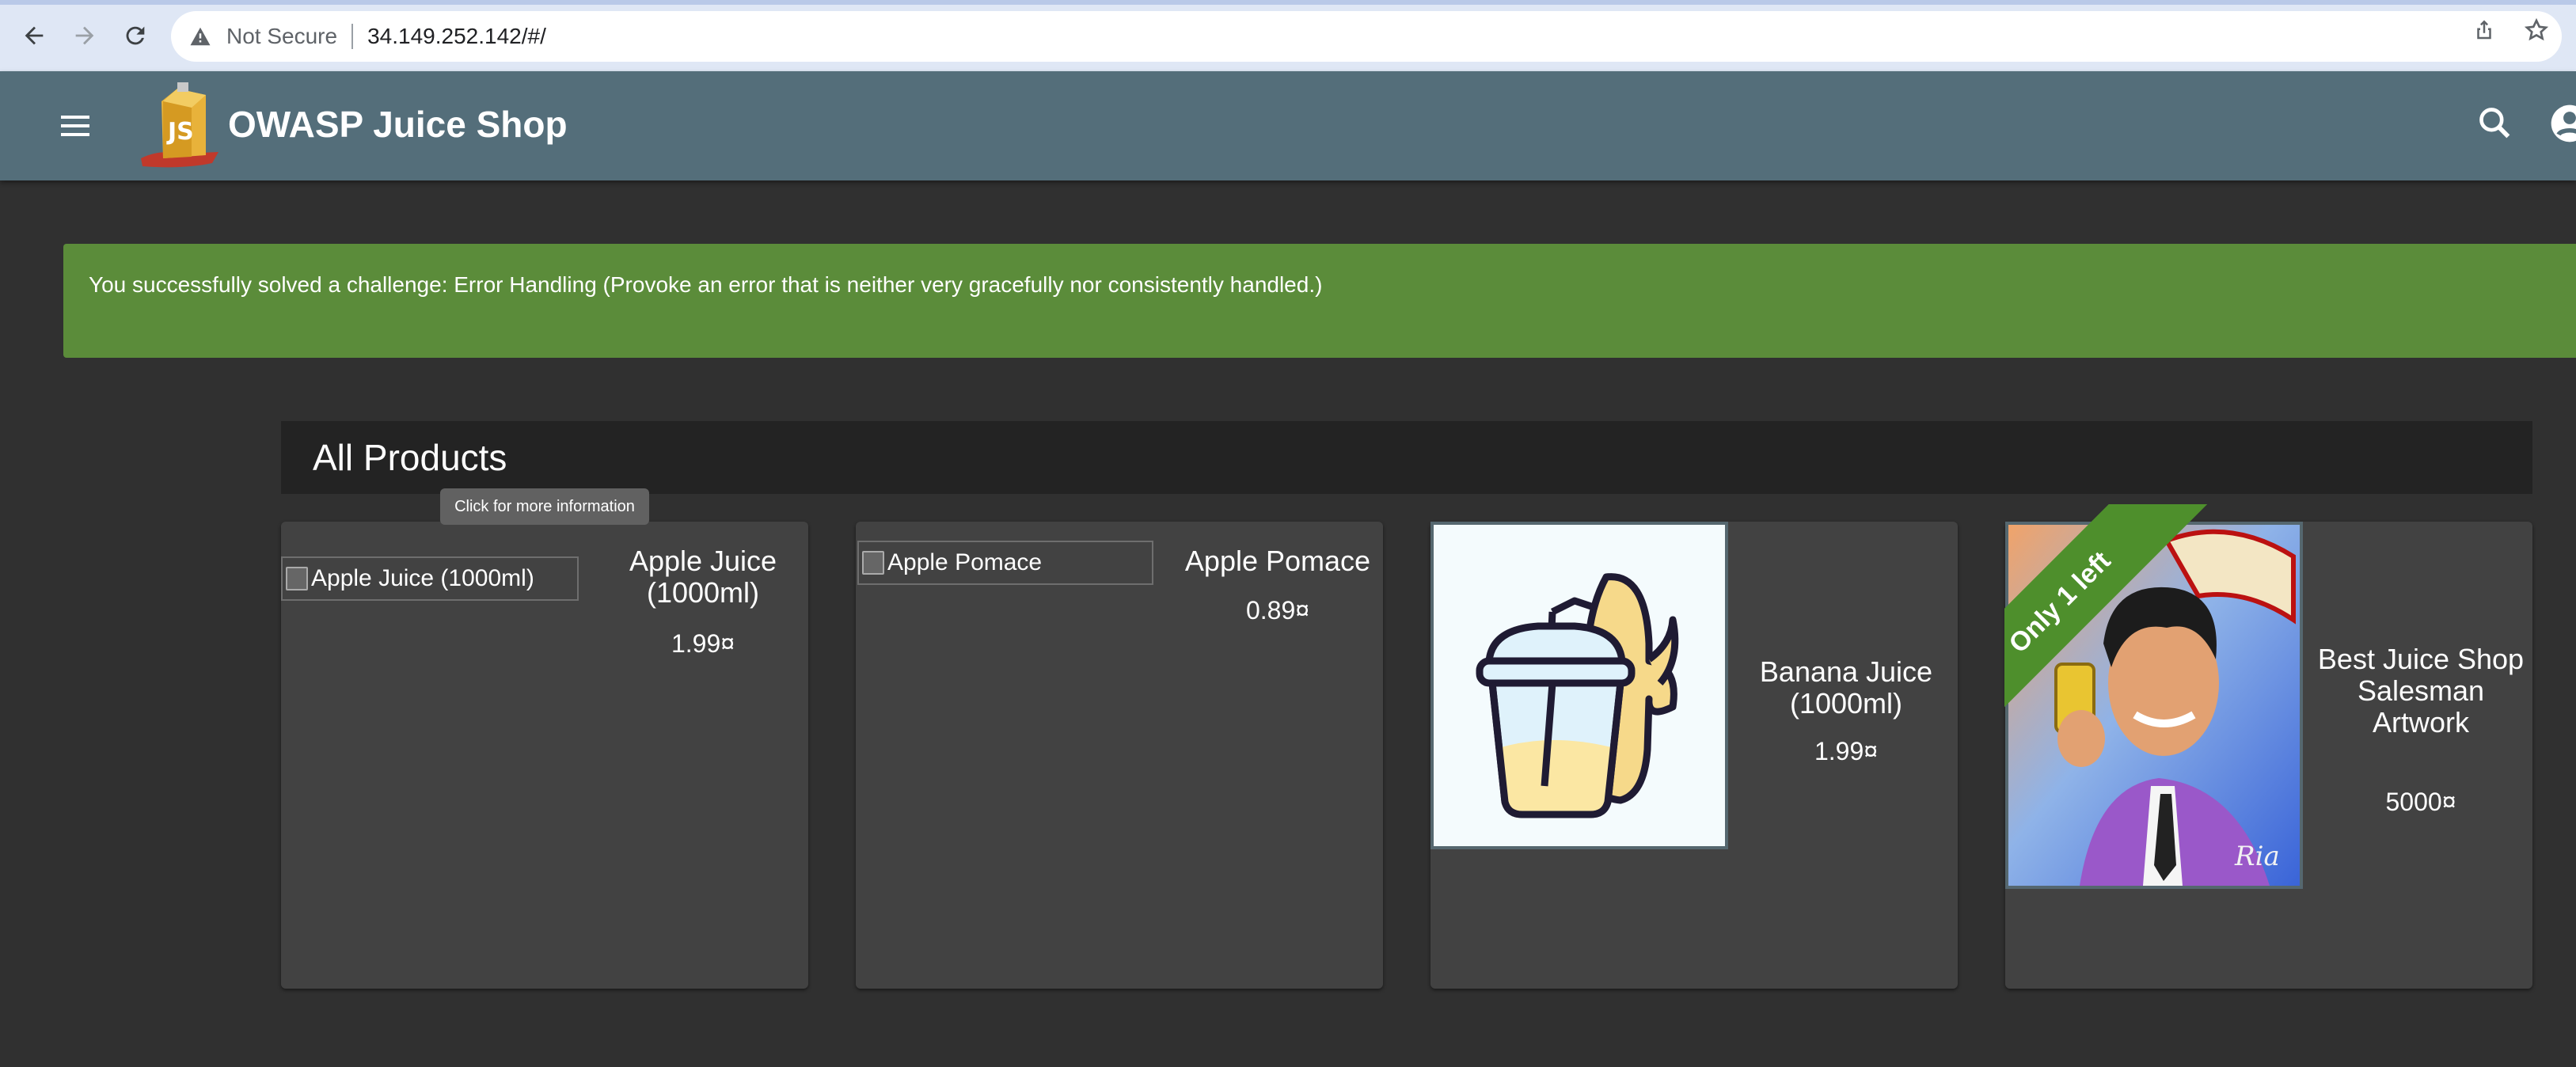  I want to click on product-card-banana-juice: Banana Juice (1000ml) 1.99¤, so click(1694, 755).